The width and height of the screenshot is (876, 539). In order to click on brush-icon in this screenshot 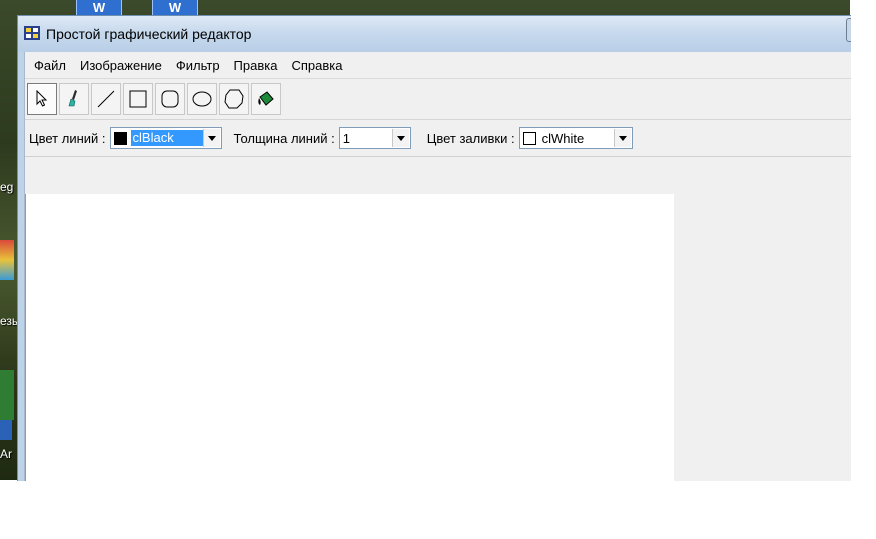, I will do `click(72, 98)`.